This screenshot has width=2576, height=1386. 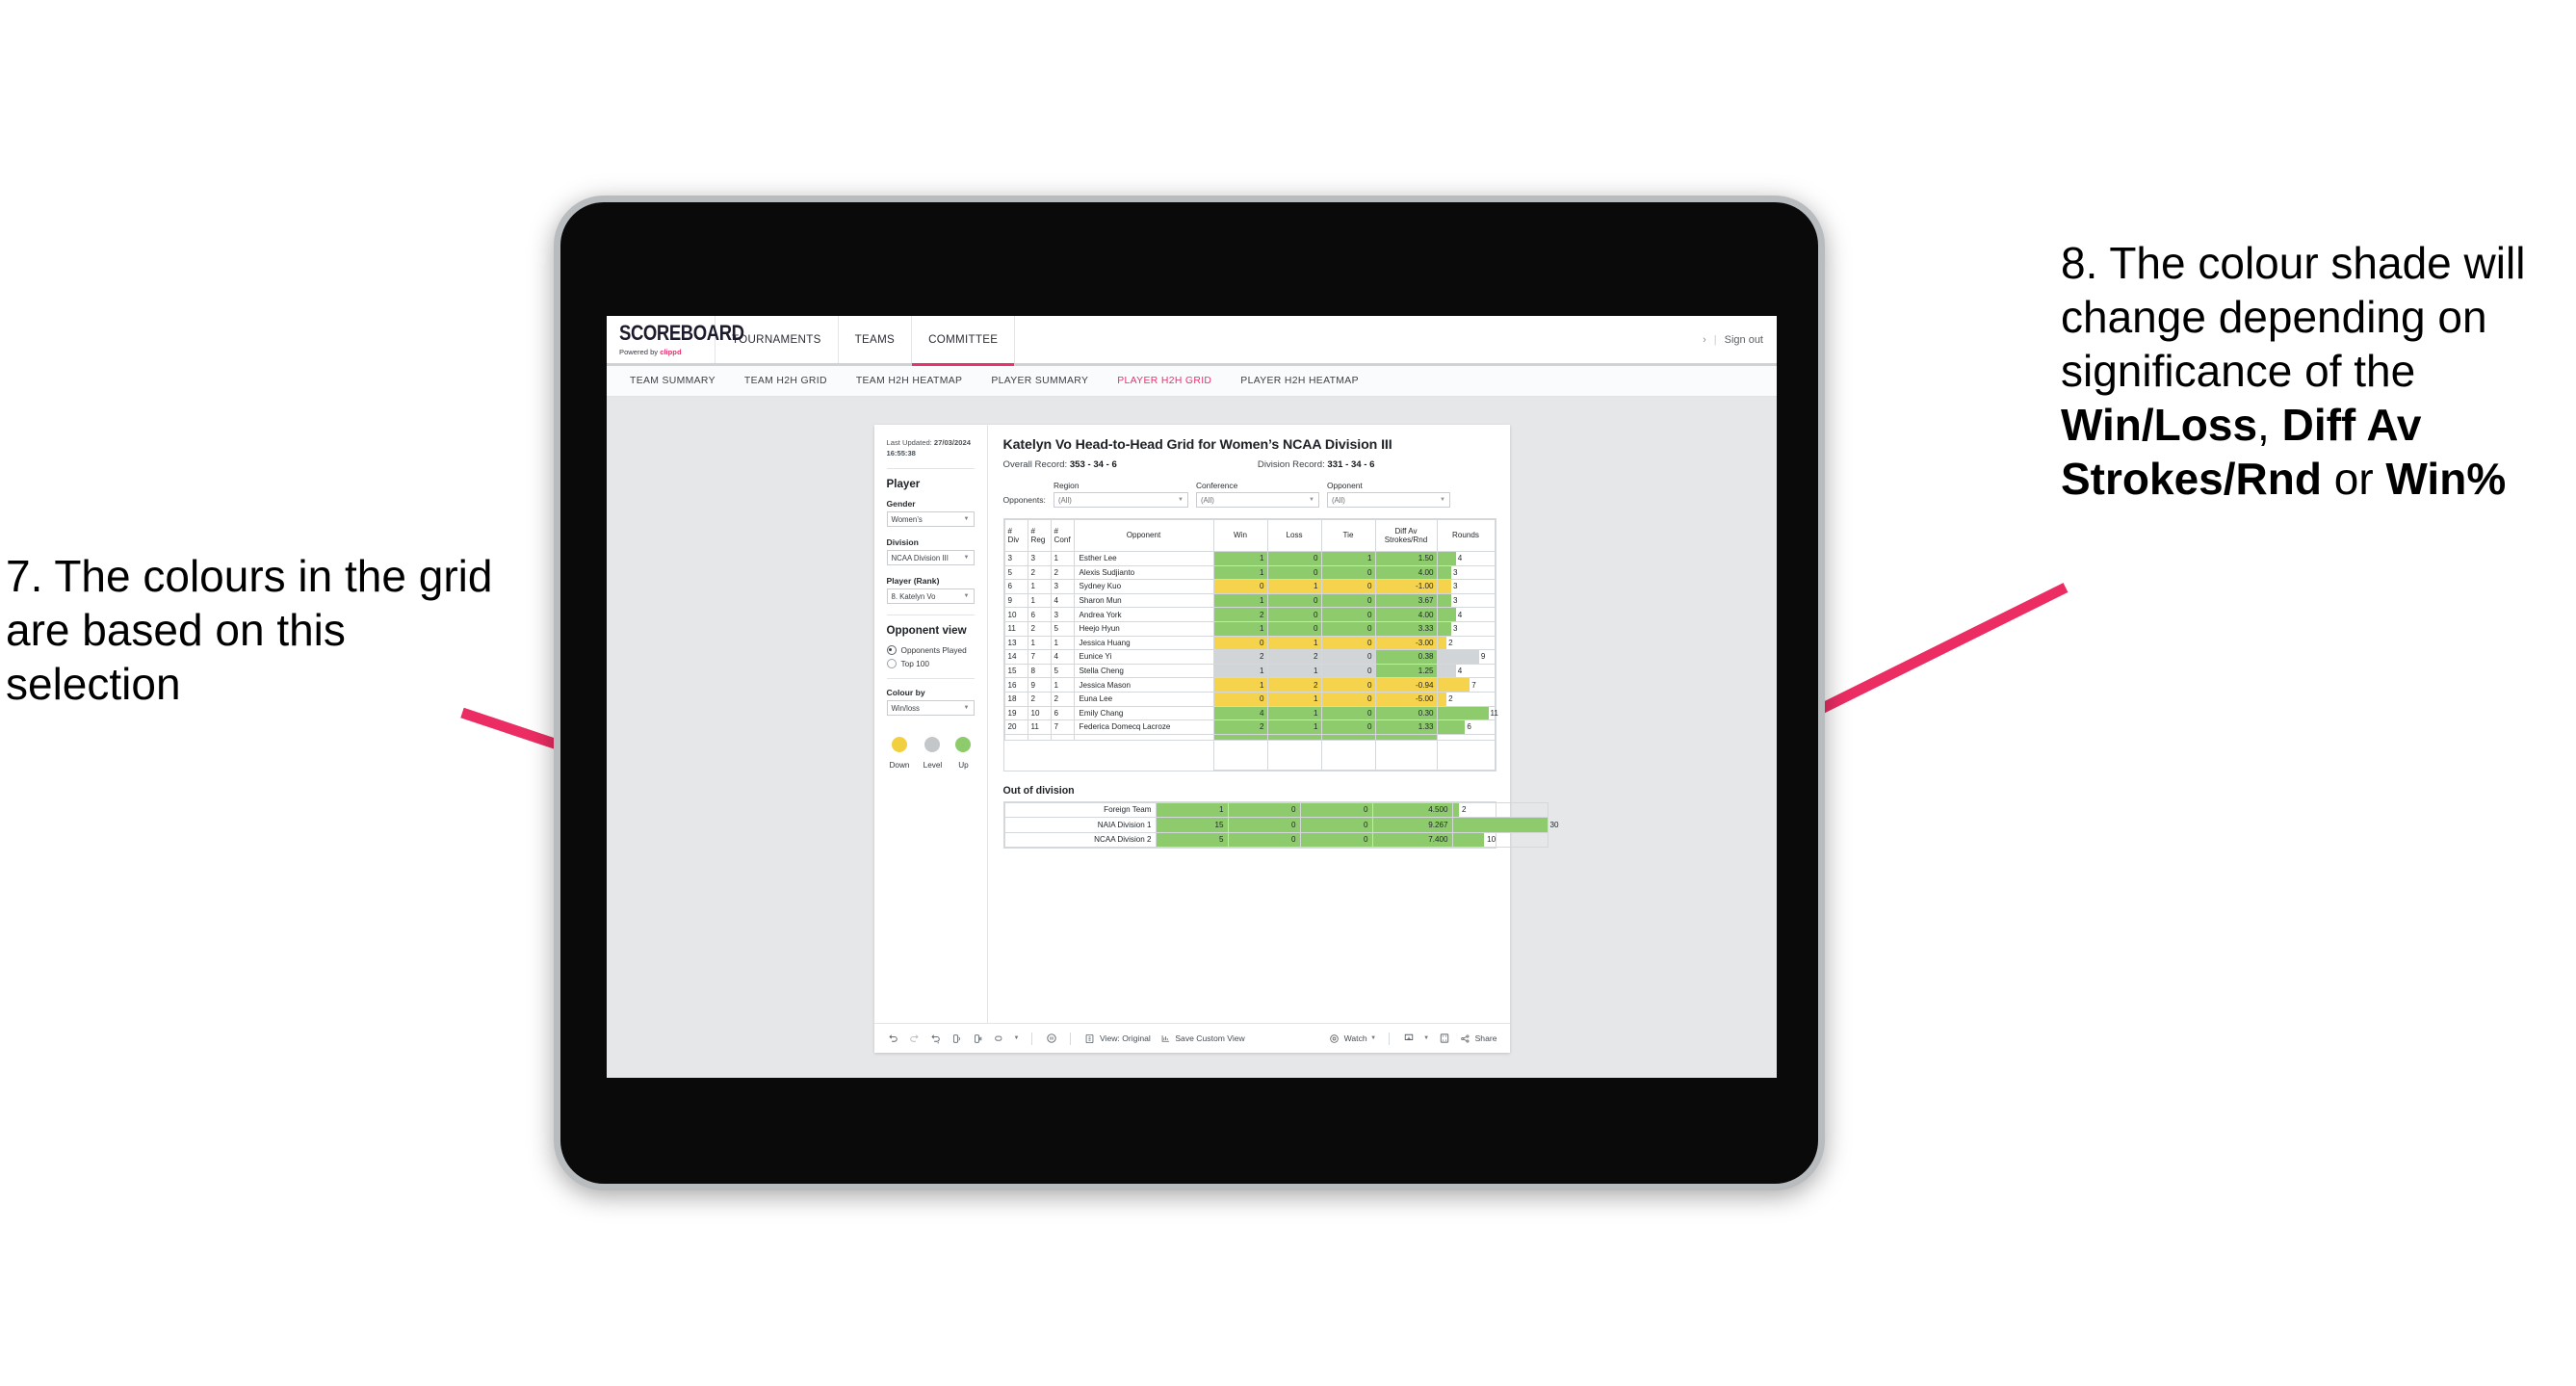 I want to click on cell-opponent: Andrea York, so click(x=1143, y=614).